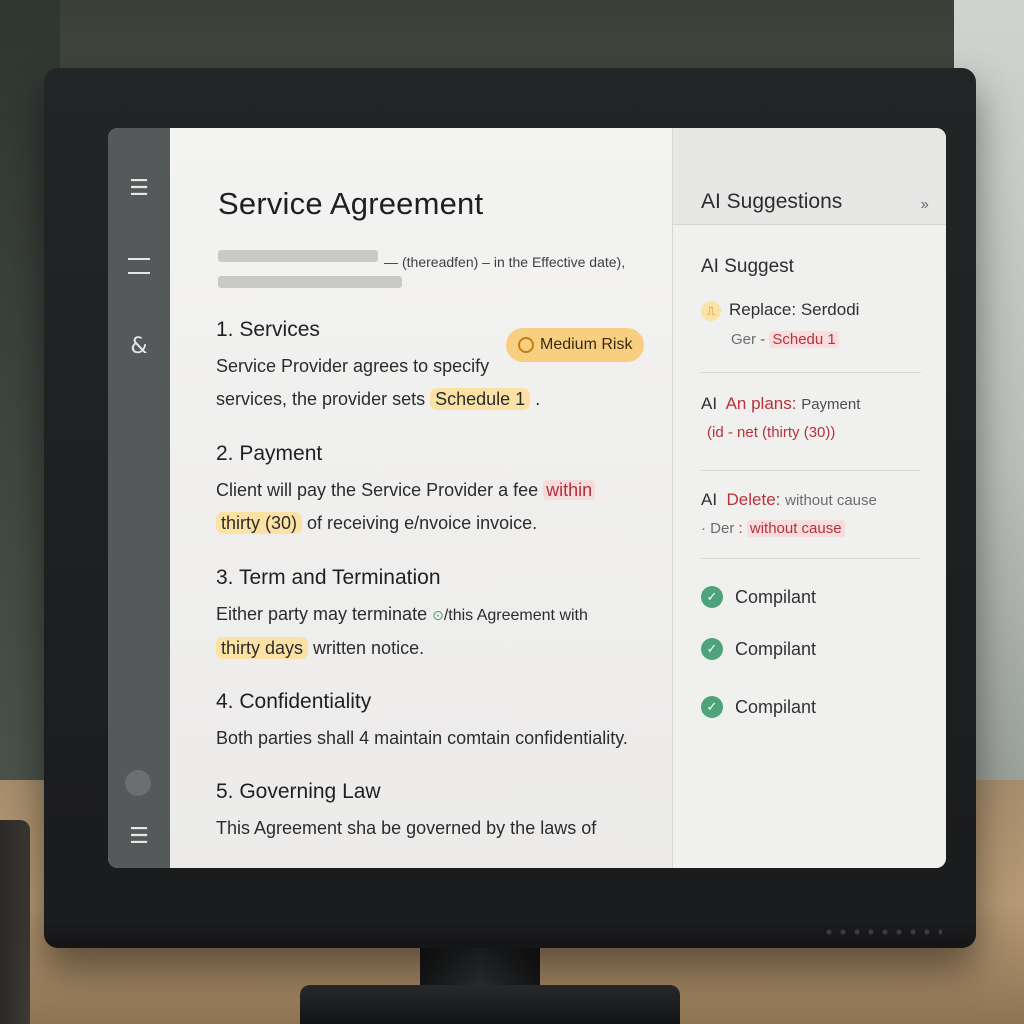 The width and height of the screenshot is (1024, 1024). I want to click on section-line: services, the provider sets Schedule 1 ., so click(378, 399).